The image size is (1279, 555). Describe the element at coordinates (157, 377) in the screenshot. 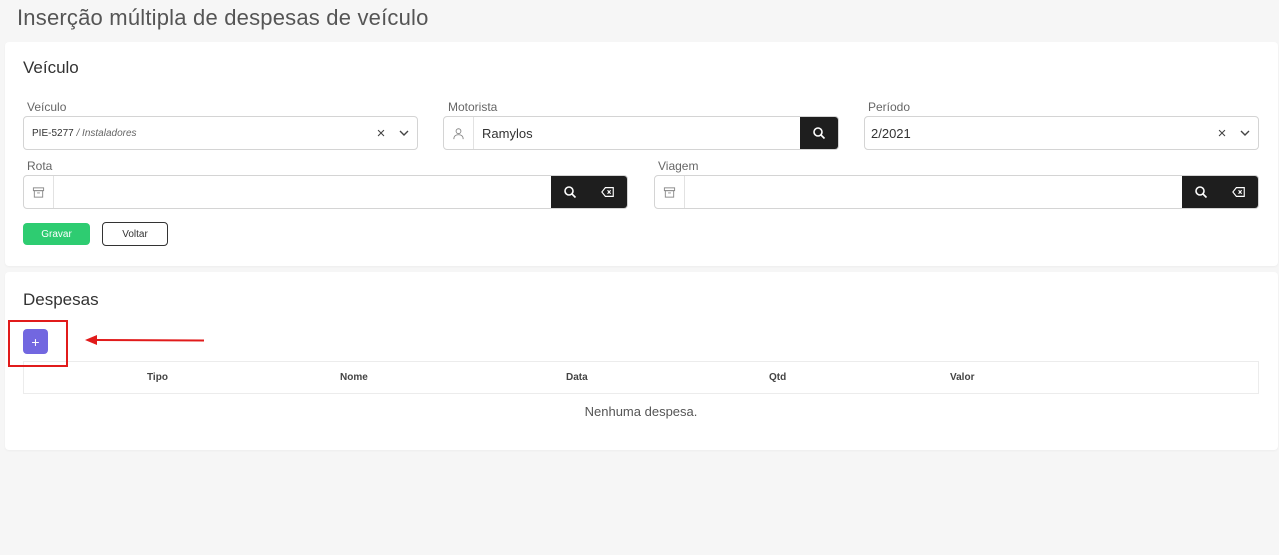

I see `column-header-tipo: Tipo` at that location.